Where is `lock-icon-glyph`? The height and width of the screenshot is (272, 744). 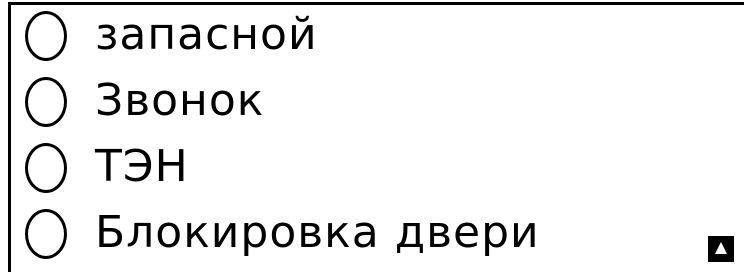
lock-icon-glyph is located at coordinates (721, 248).